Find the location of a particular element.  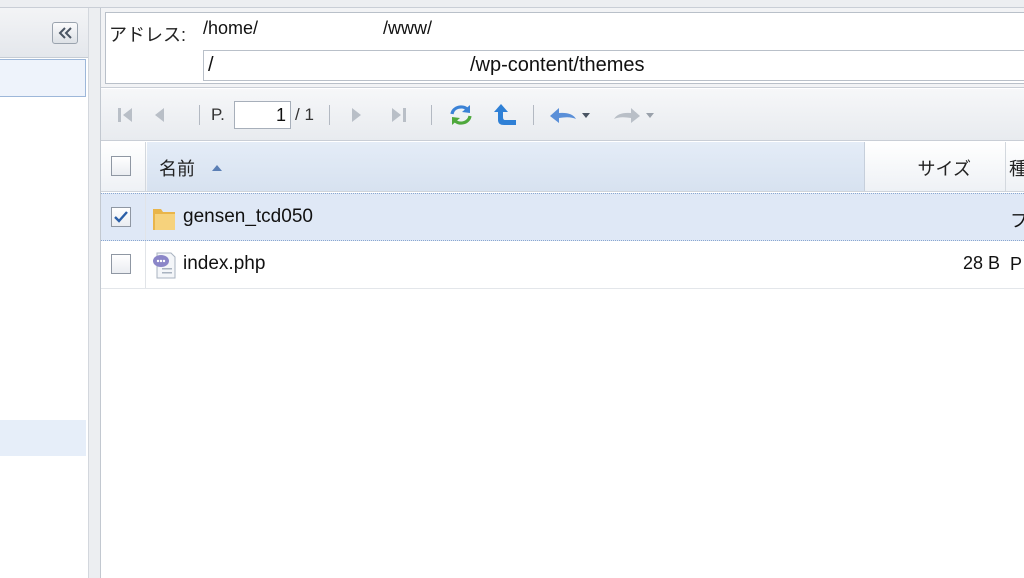

address-path-segment: /wp-content/themes is located at coordinates (557, 65).